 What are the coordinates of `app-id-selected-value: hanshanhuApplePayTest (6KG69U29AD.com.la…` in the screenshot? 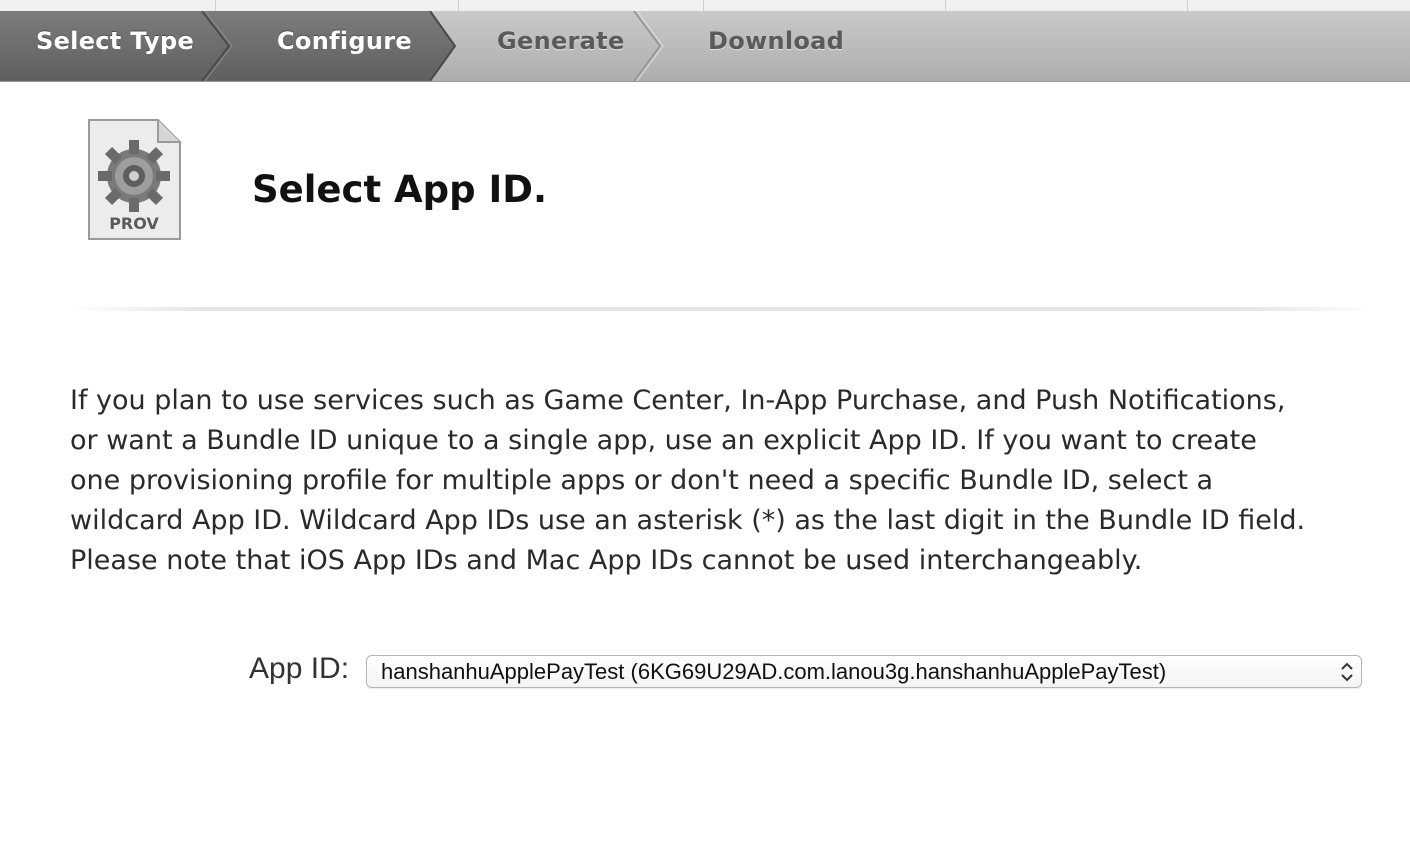 It's located at (774, 671).